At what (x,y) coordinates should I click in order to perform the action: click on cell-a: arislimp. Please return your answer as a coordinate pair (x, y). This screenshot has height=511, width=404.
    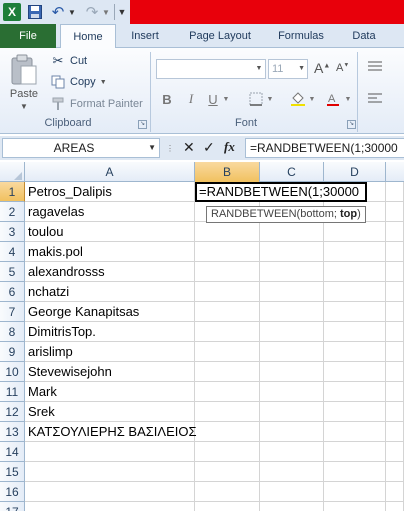
    Looking at the image, I should click on (110, 352).